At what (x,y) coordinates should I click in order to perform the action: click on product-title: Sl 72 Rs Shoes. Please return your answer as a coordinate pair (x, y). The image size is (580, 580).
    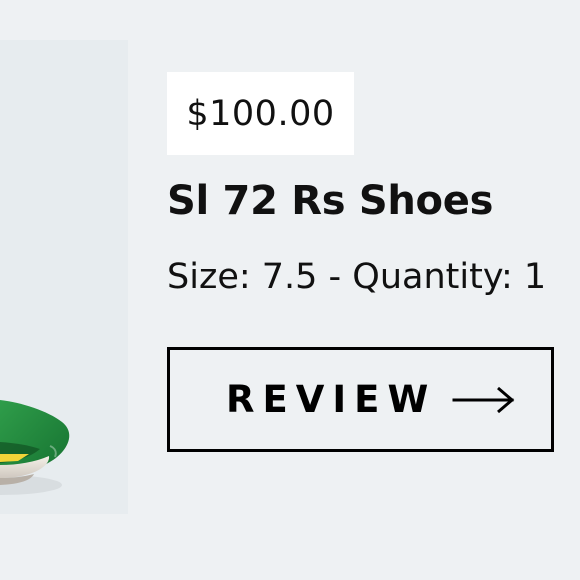
    Looking at the image, I should click on (330, 201).